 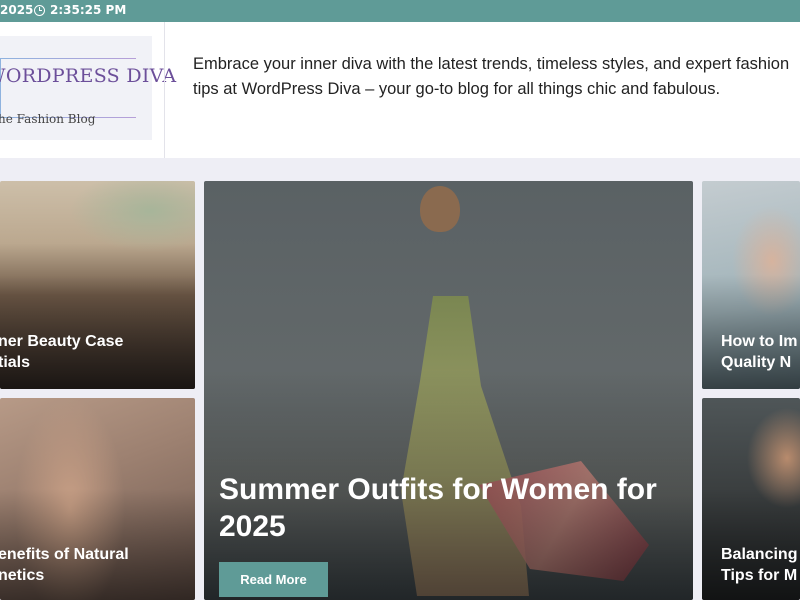 I want to click on featured-post-title: Summer Outfits for Women for 2025, so click(x=449, y=508).